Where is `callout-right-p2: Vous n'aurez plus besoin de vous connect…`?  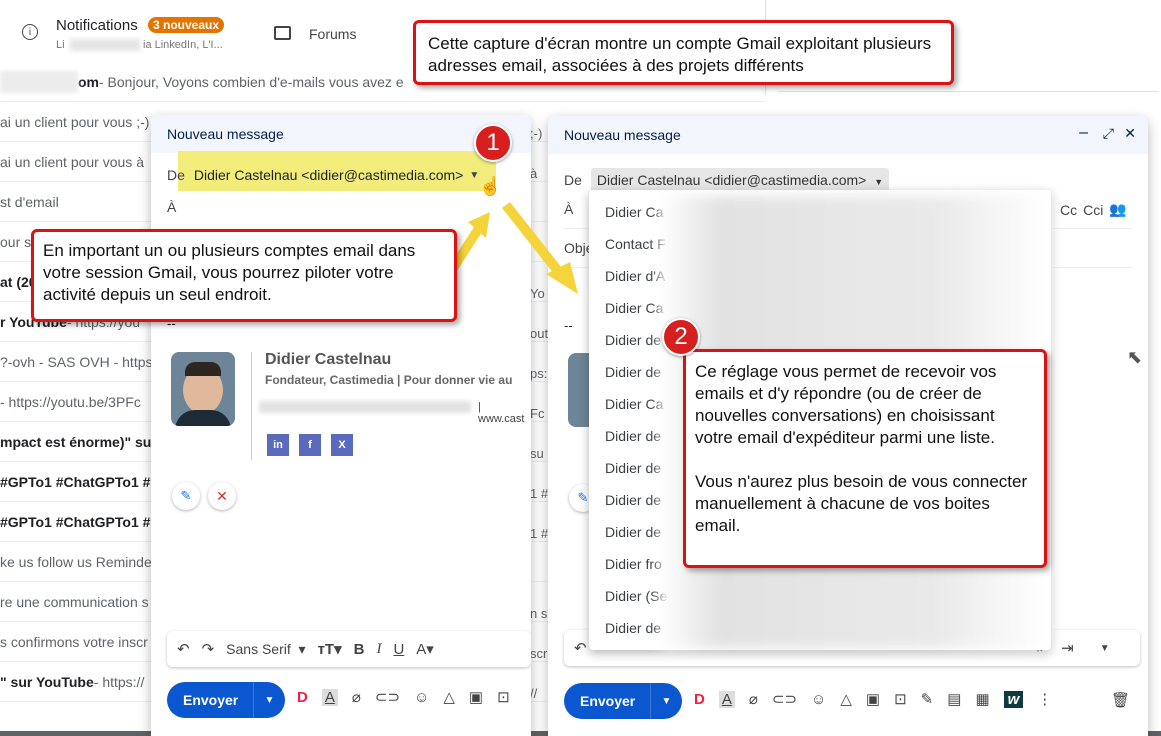
callout-right-p2: Vous n'aurez plus besoin de vous connect… is located at coordinates (861, 503).